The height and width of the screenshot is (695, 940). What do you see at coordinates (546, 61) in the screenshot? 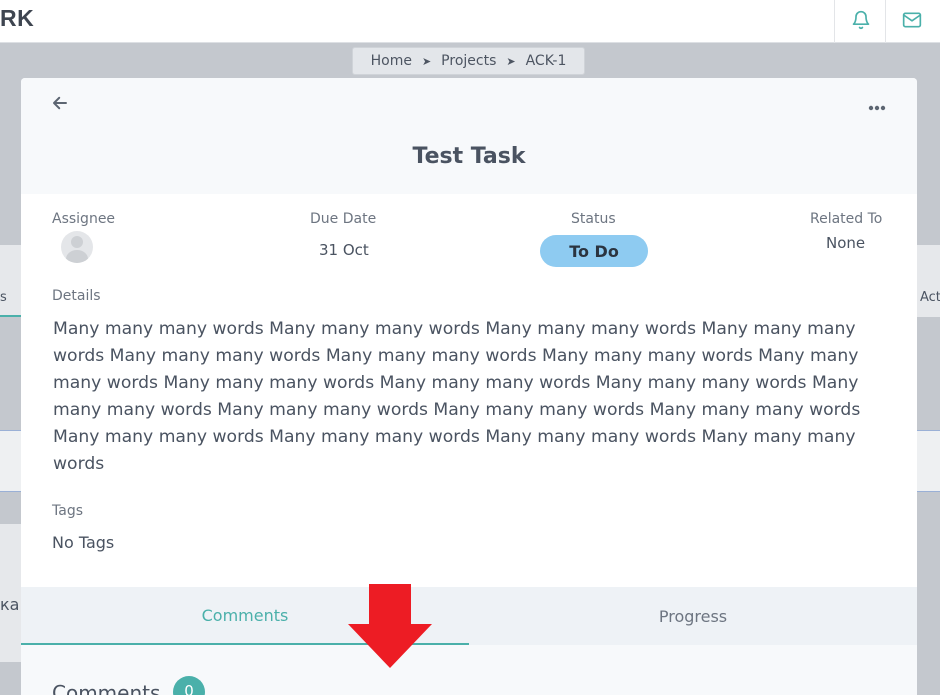
I see `breadcrumb-current: ACK-1` at bounding box center [546, 61].